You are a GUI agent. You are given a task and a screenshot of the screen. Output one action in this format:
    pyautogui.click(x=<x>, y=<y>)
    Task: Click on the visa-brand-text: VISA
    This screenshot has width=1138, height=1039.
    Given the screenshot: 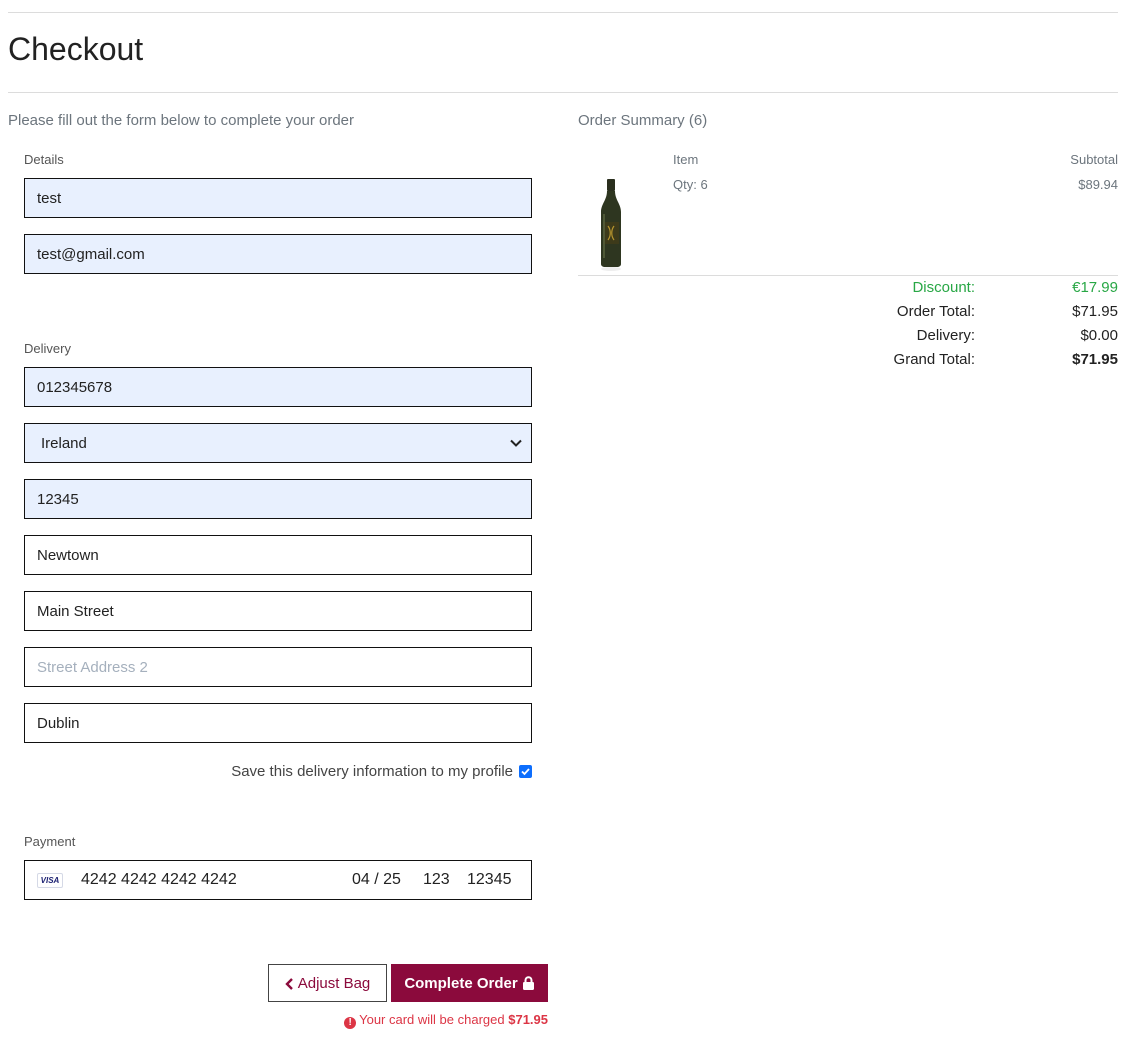 What is the action you would take?
    pyautogui.click(x=50, y=880)
    